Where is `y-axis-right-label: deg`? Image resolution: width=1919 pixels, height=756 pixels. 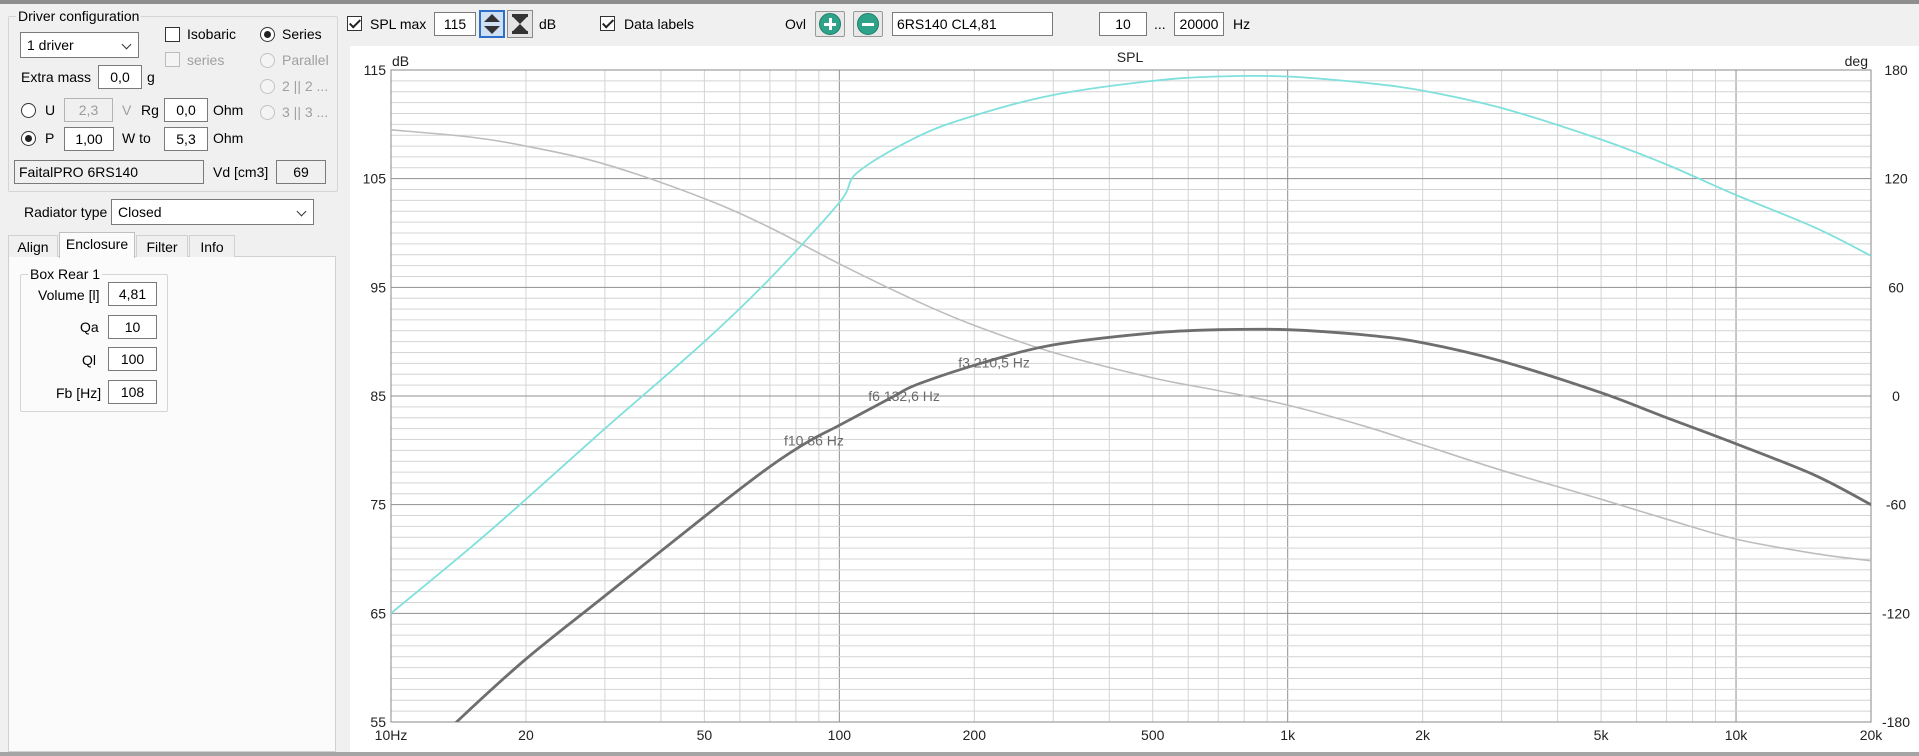
y-axis-right-label: deg is located at coordinates (1856, 61).